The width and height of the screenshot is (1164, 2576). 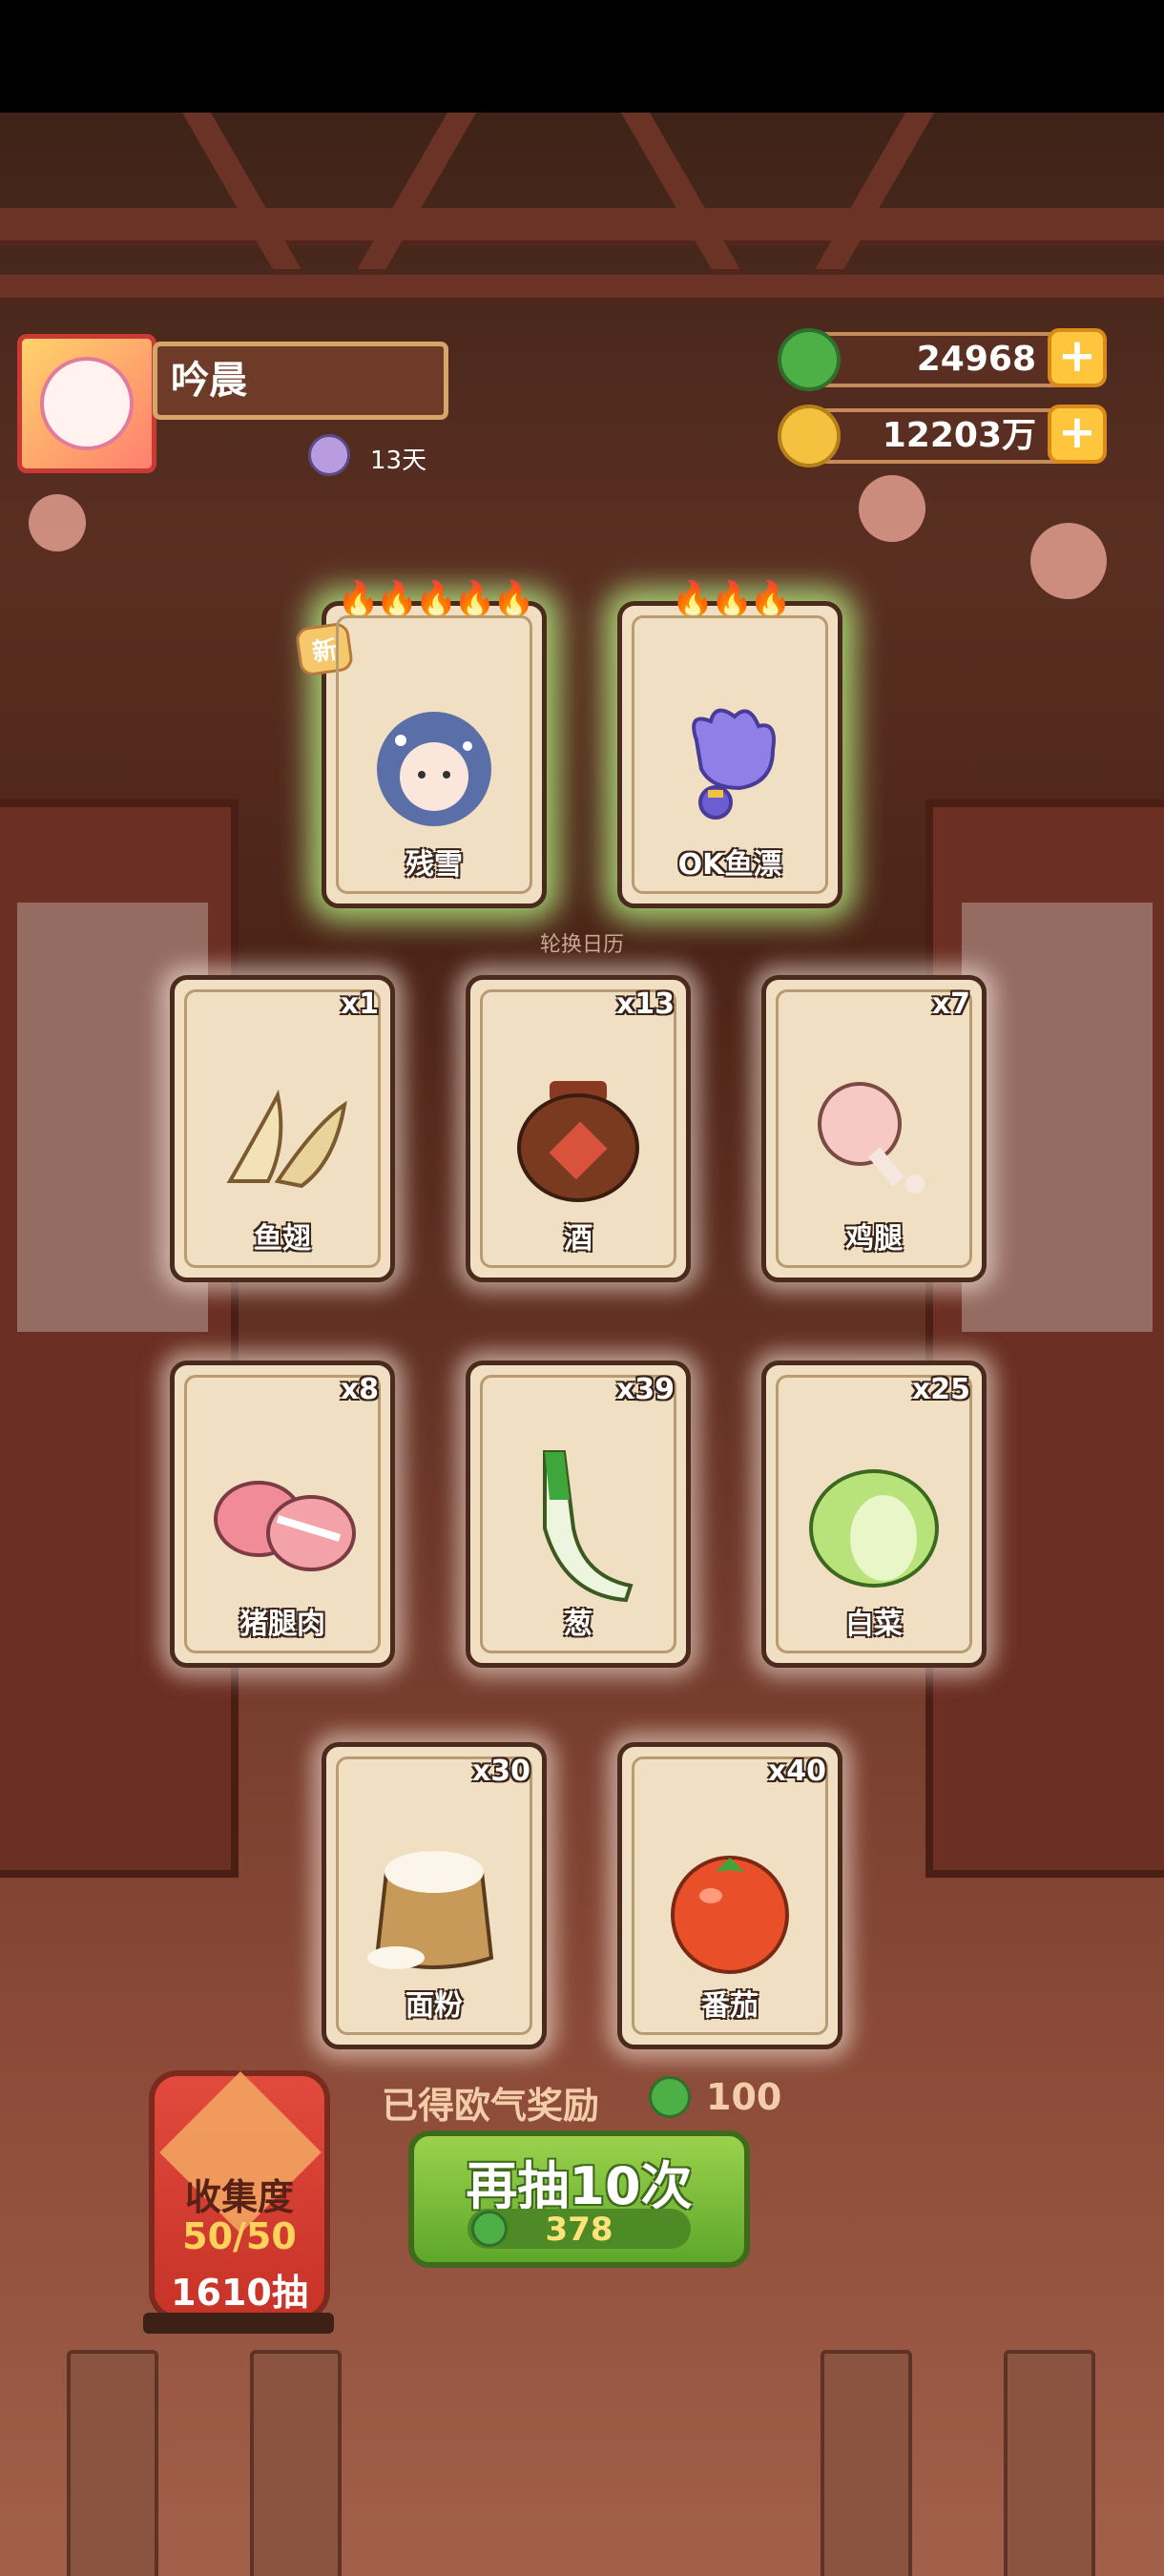 I want to click on card-name: 鸡腿, so click(x=874, y=1239).